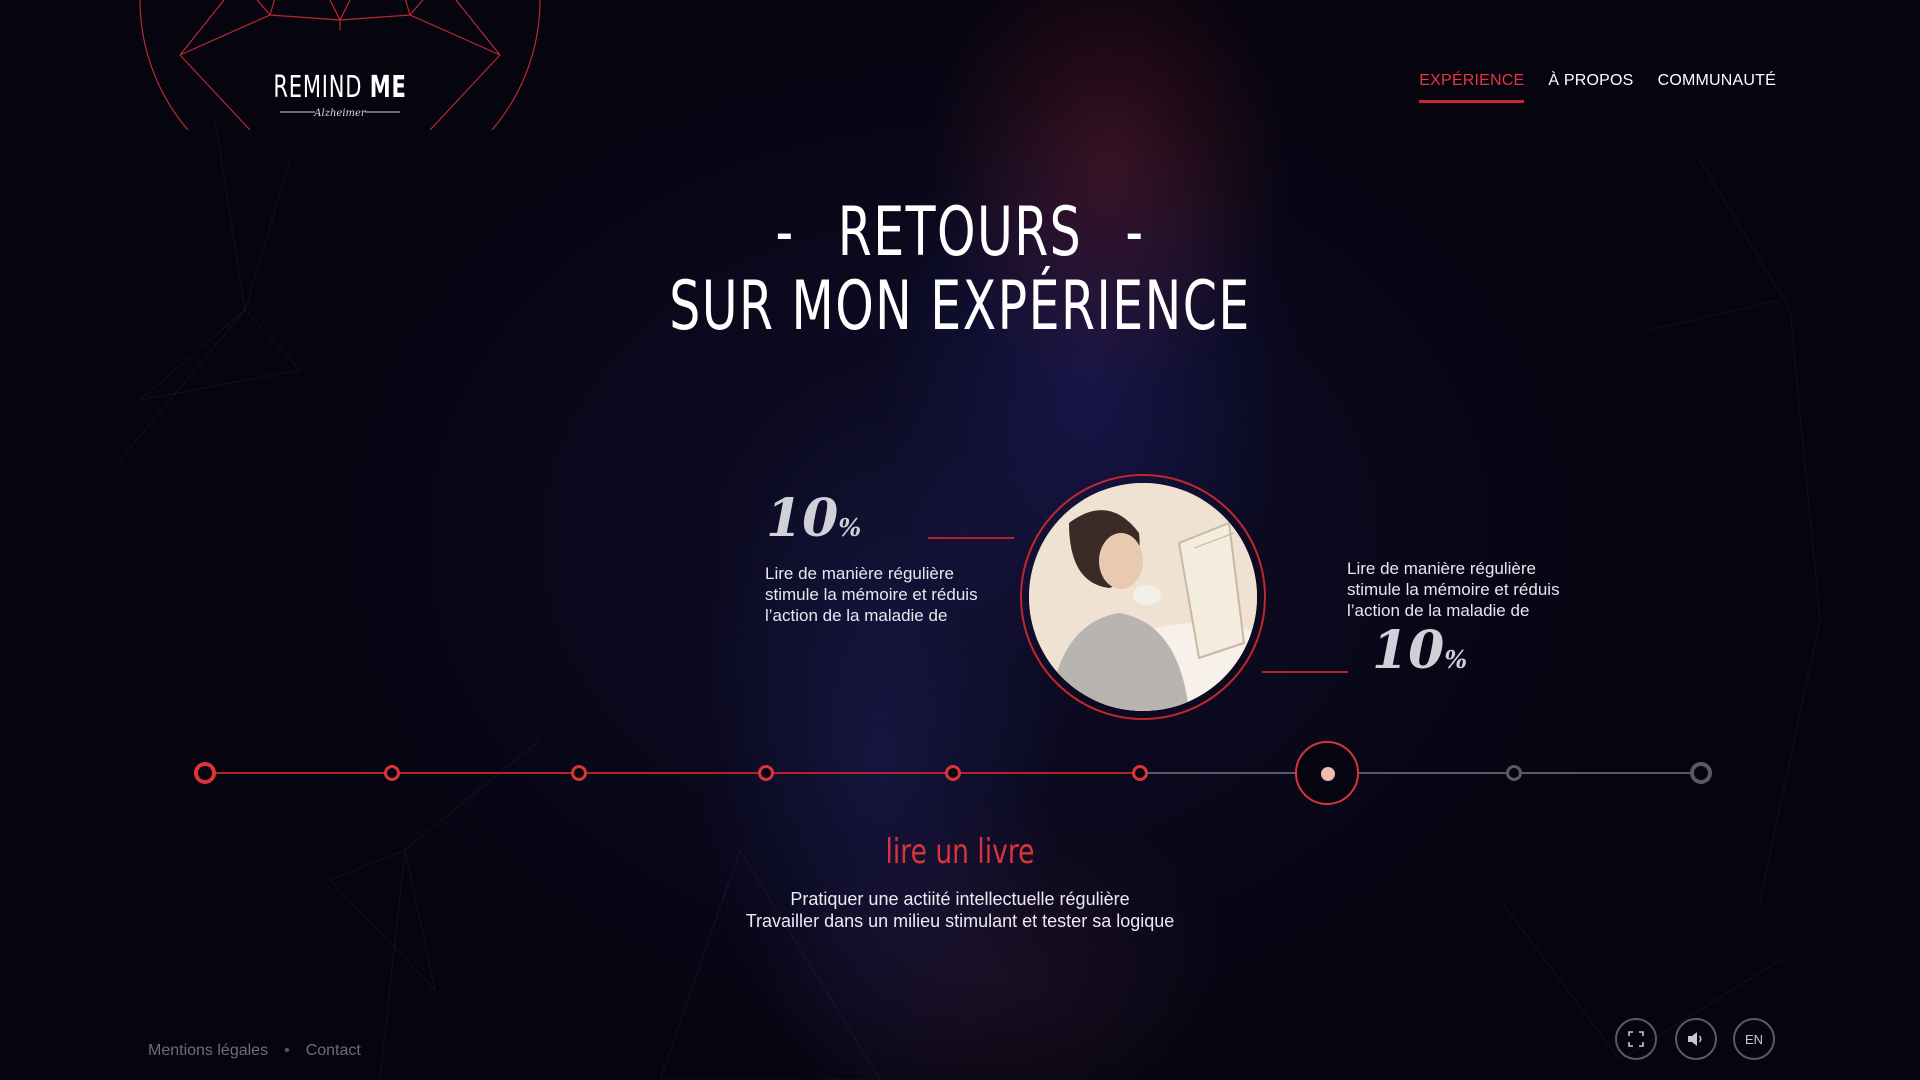  I want to click on language-button: EN, so click(1754, 1039).